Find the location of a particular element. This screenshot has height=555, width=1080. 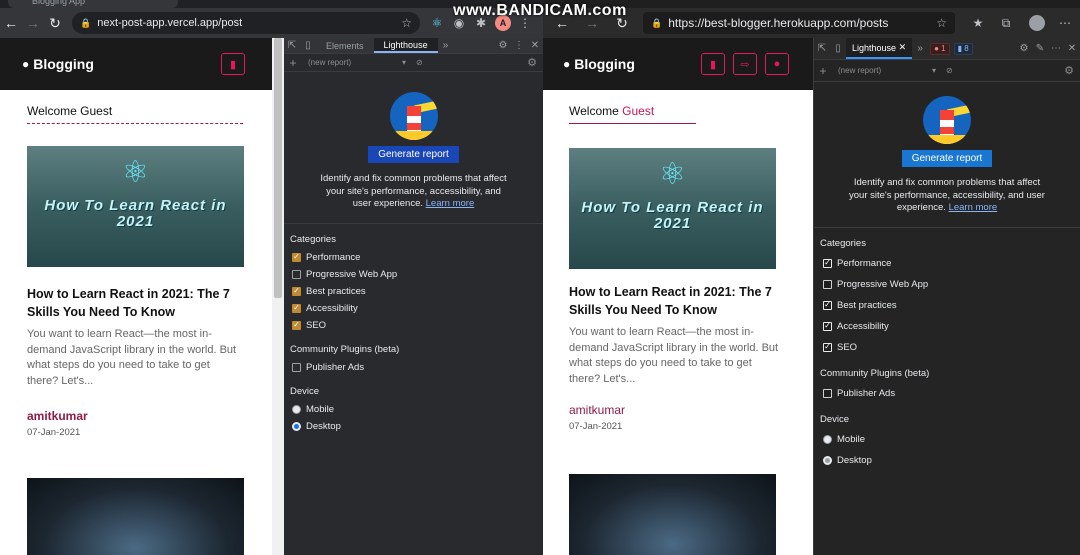

react-devtools-extension-icon: ⚛ is located at coordinates (437, 23).